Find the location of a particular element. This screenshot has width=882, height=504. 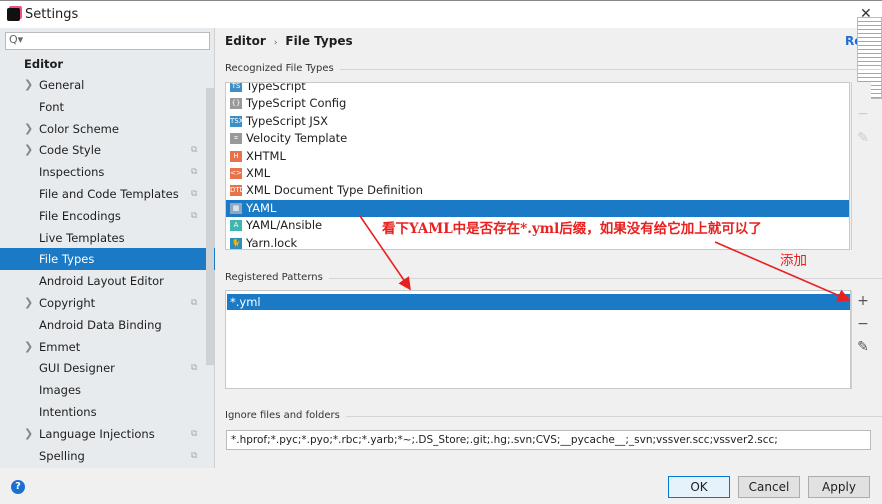

cancel-button: Cancel is located at coordinates (769, 487).